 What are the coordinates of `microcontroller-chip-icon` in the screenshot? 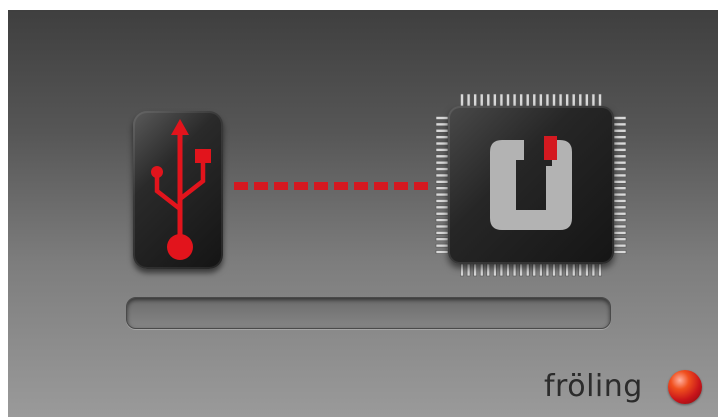 It's located at (531, 183).